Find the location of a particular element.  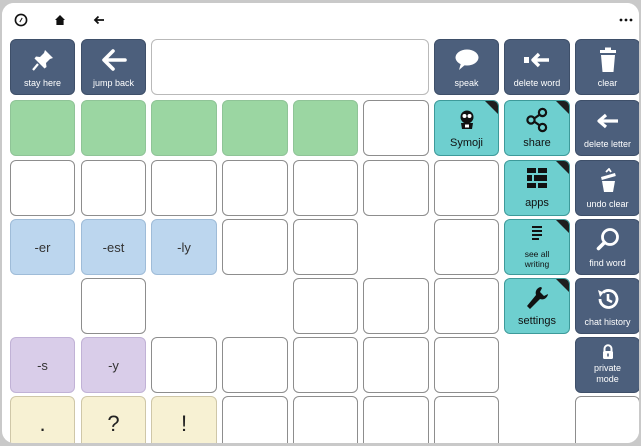

delete-letter-label: delete letter is located at coordinates (607, 144).